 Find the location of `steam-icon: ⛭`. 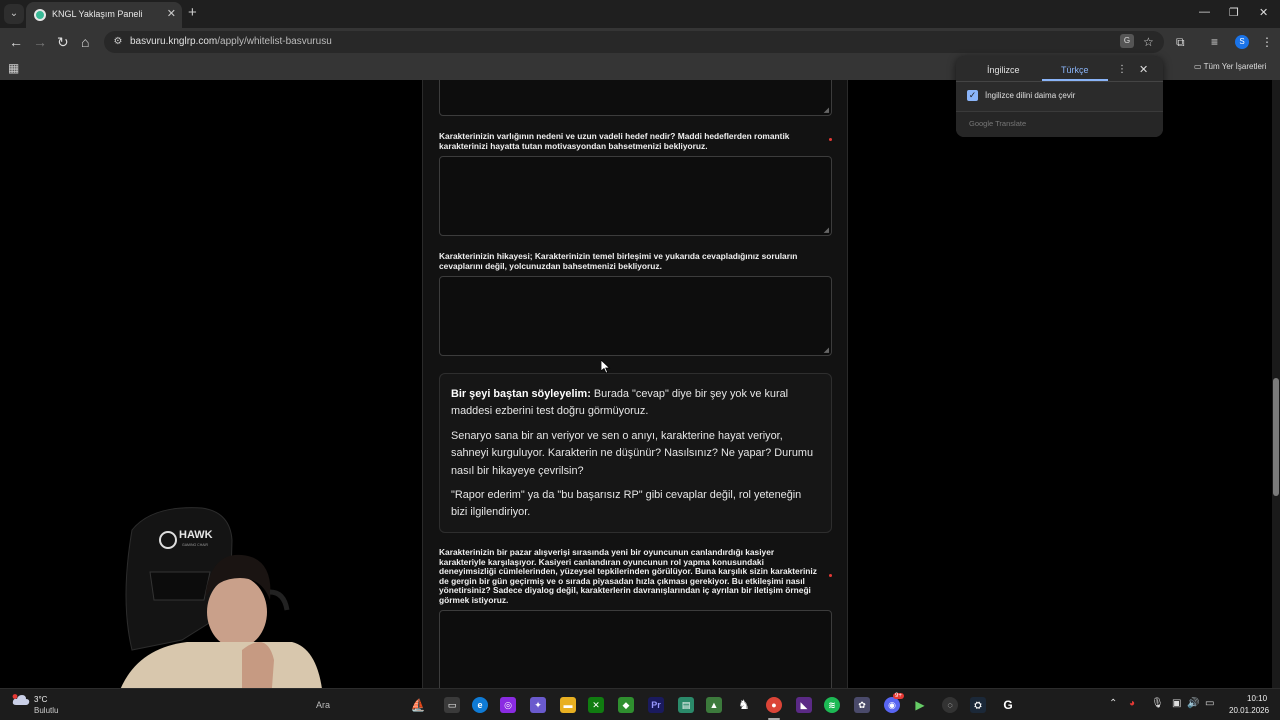

steam-icon: ⛭ is located at coordinates (978, 705).